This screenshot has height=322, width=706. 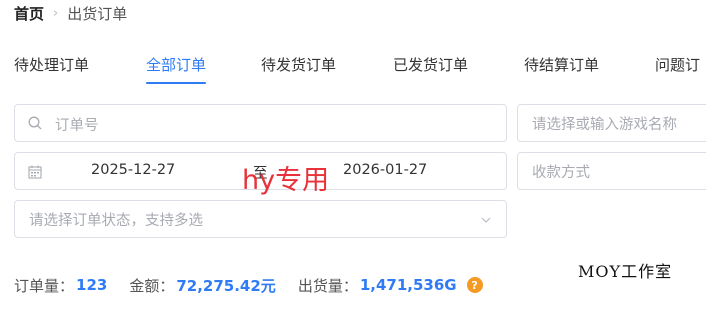 I want to click on breadcrumb-home: 首页, so click(x=29, y=13).